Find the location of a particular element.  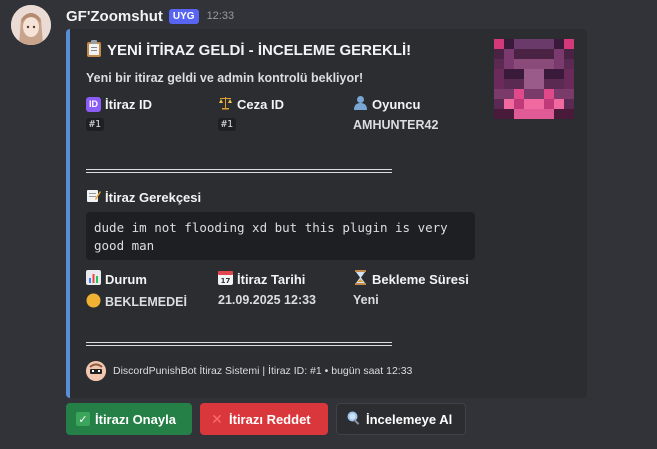

field-status: Durum BEKLEMEDEİ is located at coordinates (151, 290).